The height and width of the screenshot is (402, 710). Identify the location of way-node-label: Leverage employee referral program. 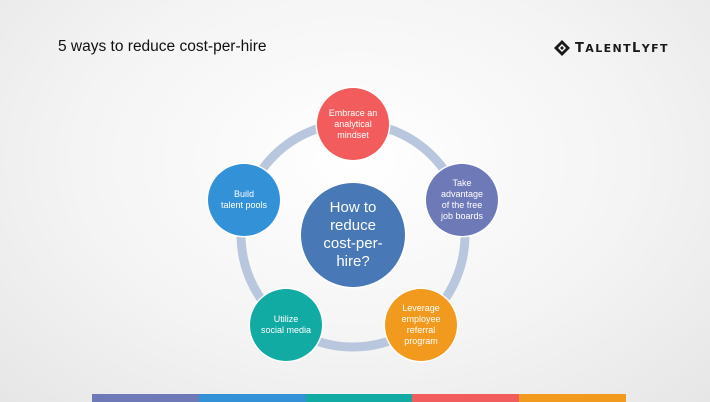
(421, 324).